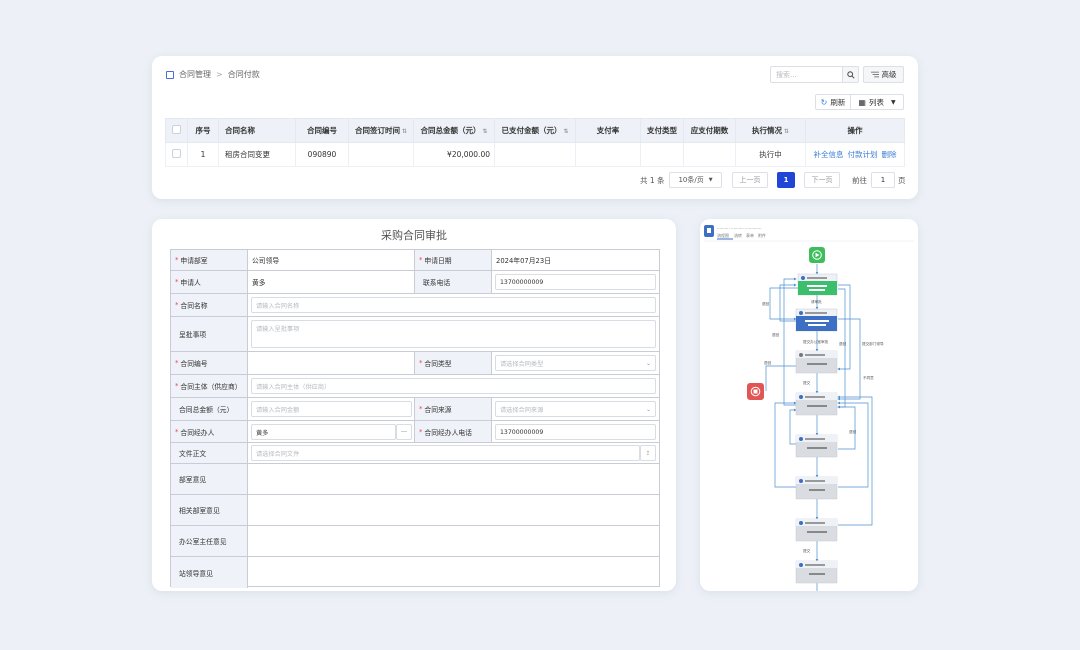 The width and height of the screenshot is (1080, 650). I want to click on form-row-office-opinion: 办公室主任意见, so click(415, 541).